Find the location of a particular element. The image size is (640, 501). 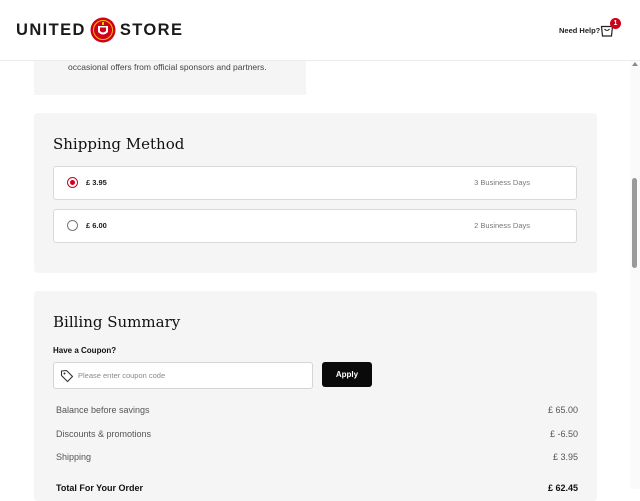

club-crest-icon is located at coordinates (103, 30).